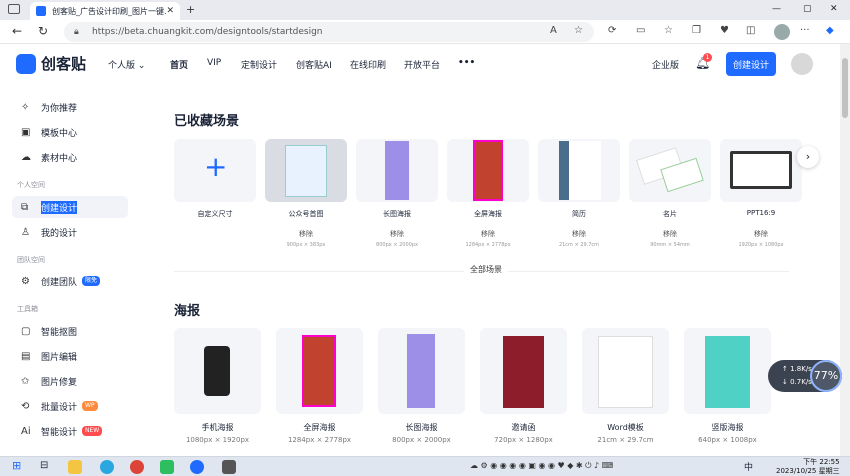 The height and width of the screenshot is (476, 850). I want to click on screenshot-icon: ◫, so click(750, 30).